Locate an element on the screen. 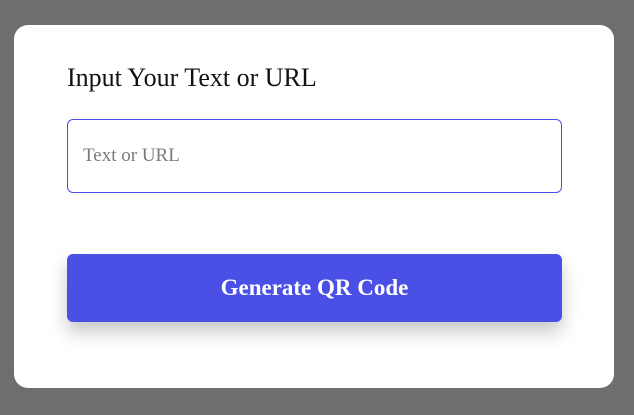 The image size is (634, 415). text-or-url-input is located at coordinates (314, 156).